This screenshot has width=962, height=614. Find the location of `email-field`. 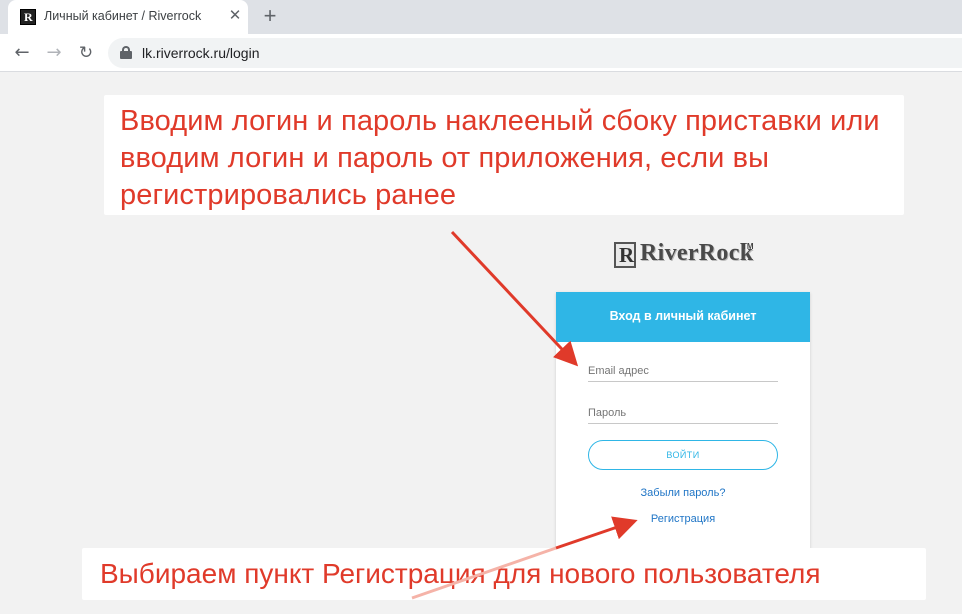

email-field is located at coordinates (683, 371).